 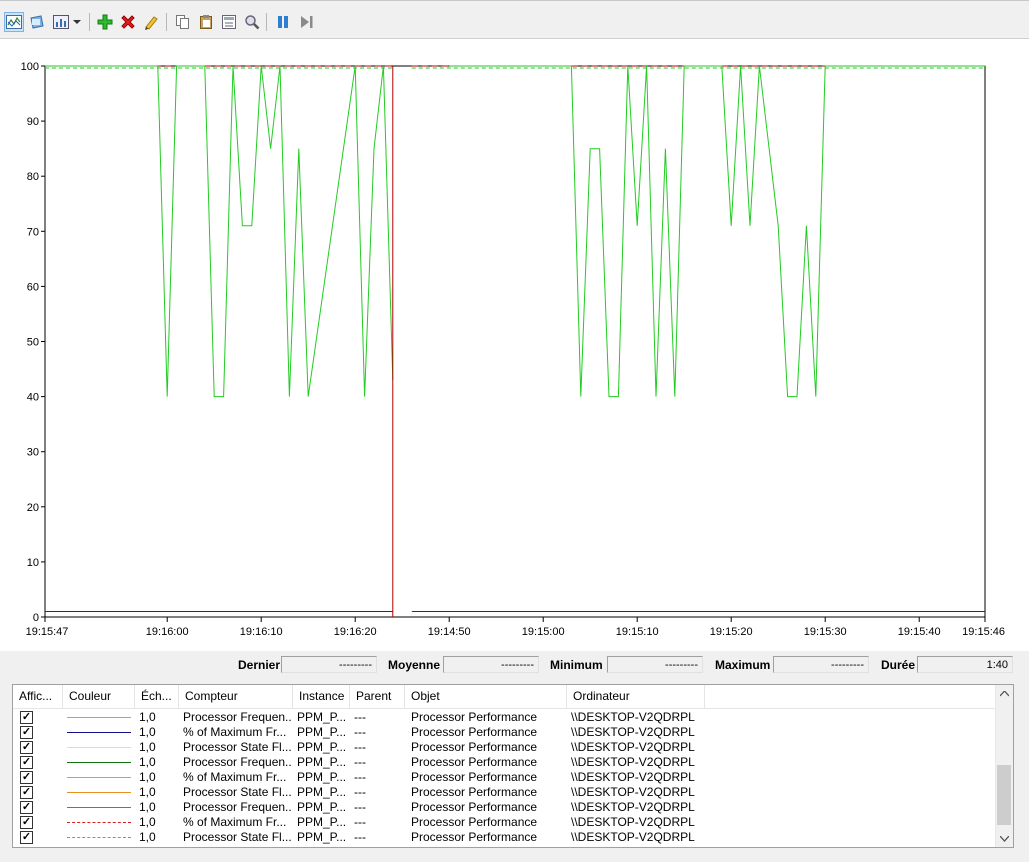 I want to click on y-tick-label: 20, so click(x=33, y=508).